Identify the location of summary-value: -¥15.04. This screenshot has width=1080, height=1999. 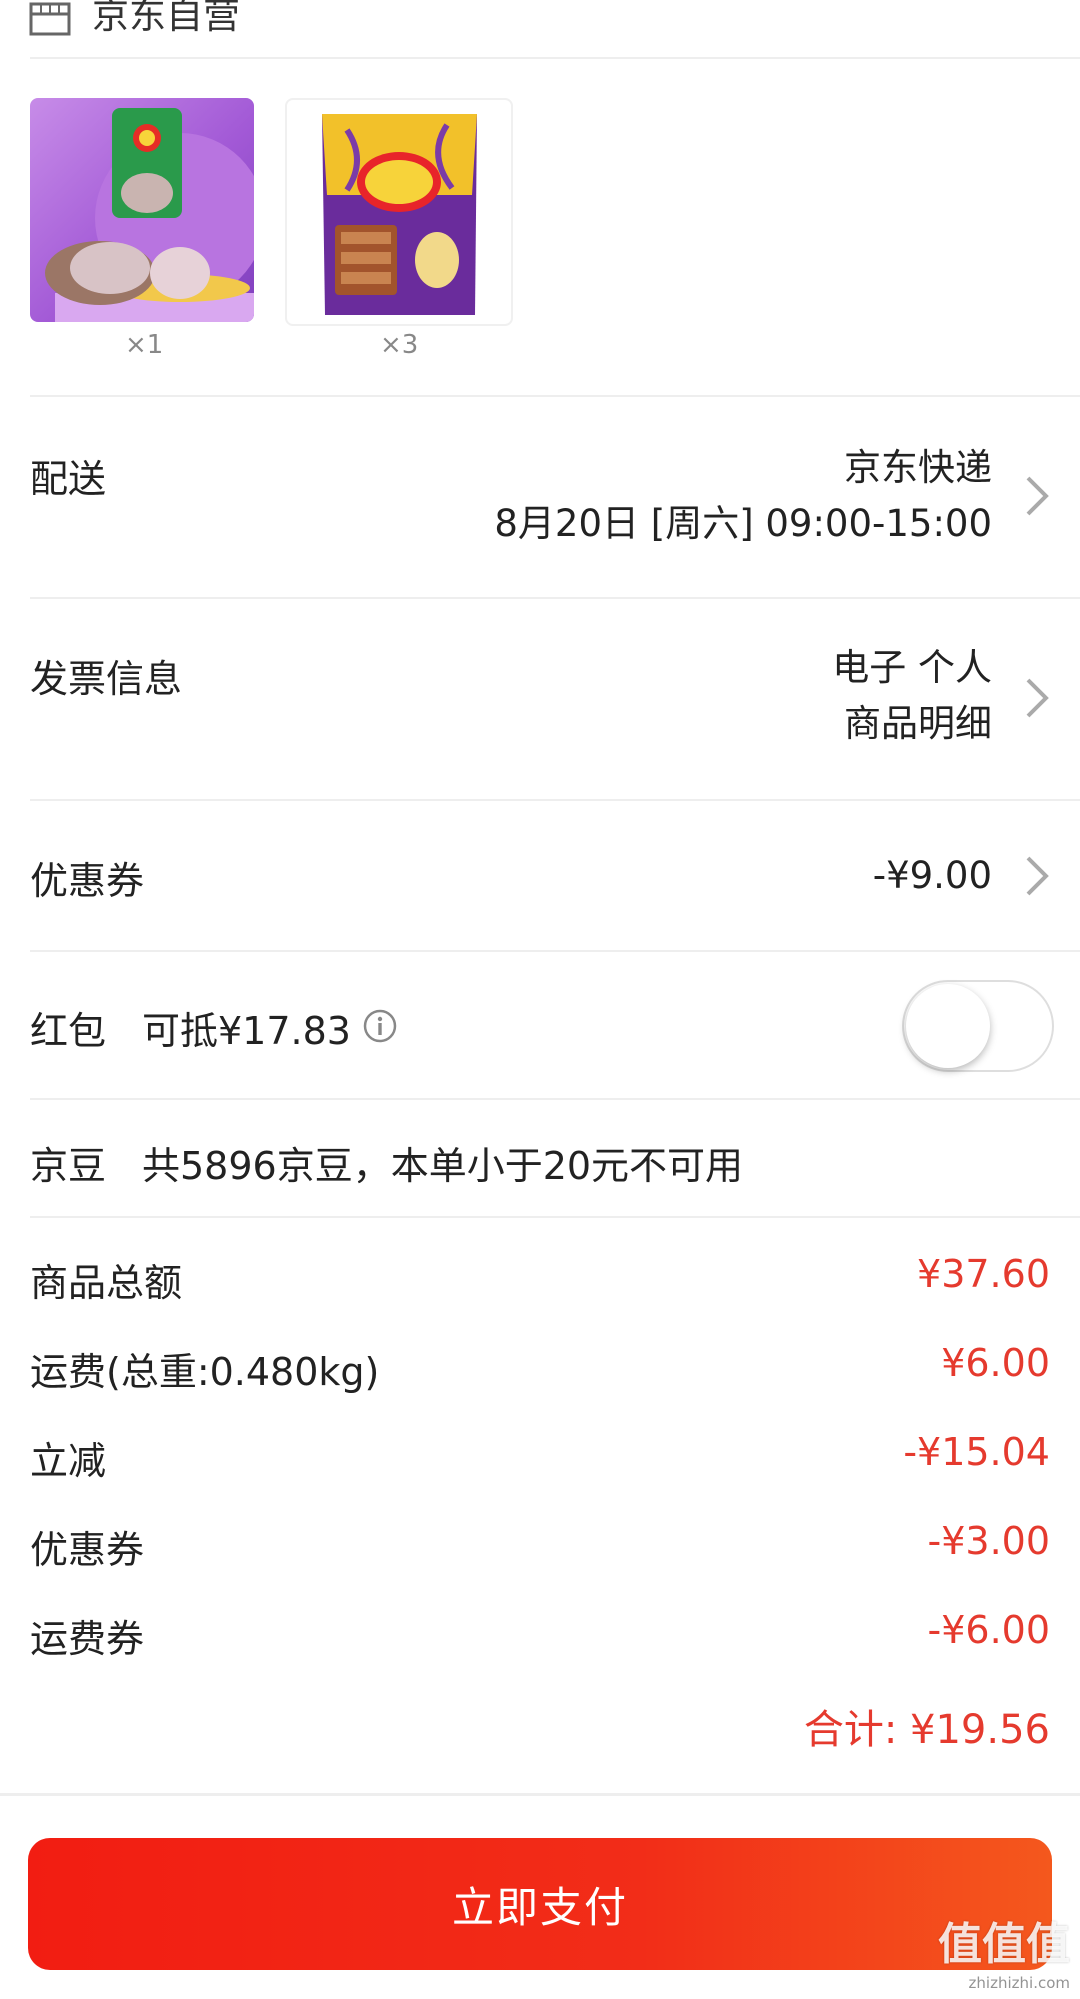
(976, 1452).